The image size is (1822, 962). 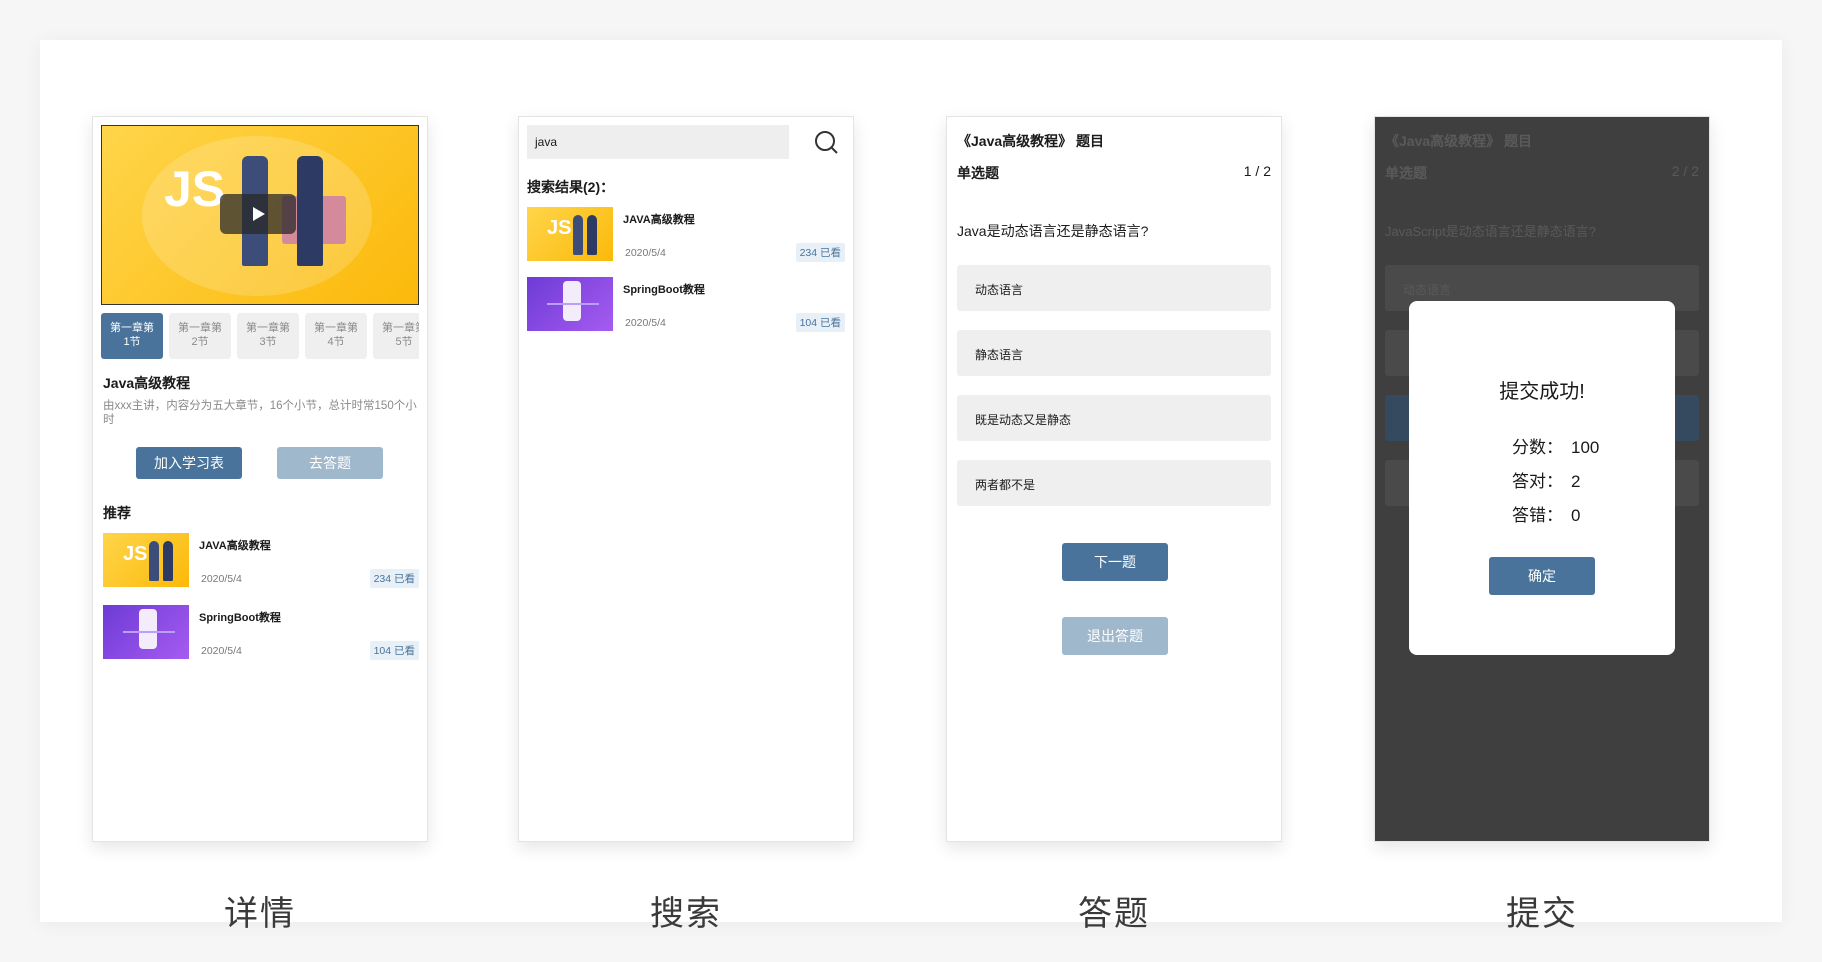 I want to click on correct-row: 答对： 2, so click(x=1538, y=479).